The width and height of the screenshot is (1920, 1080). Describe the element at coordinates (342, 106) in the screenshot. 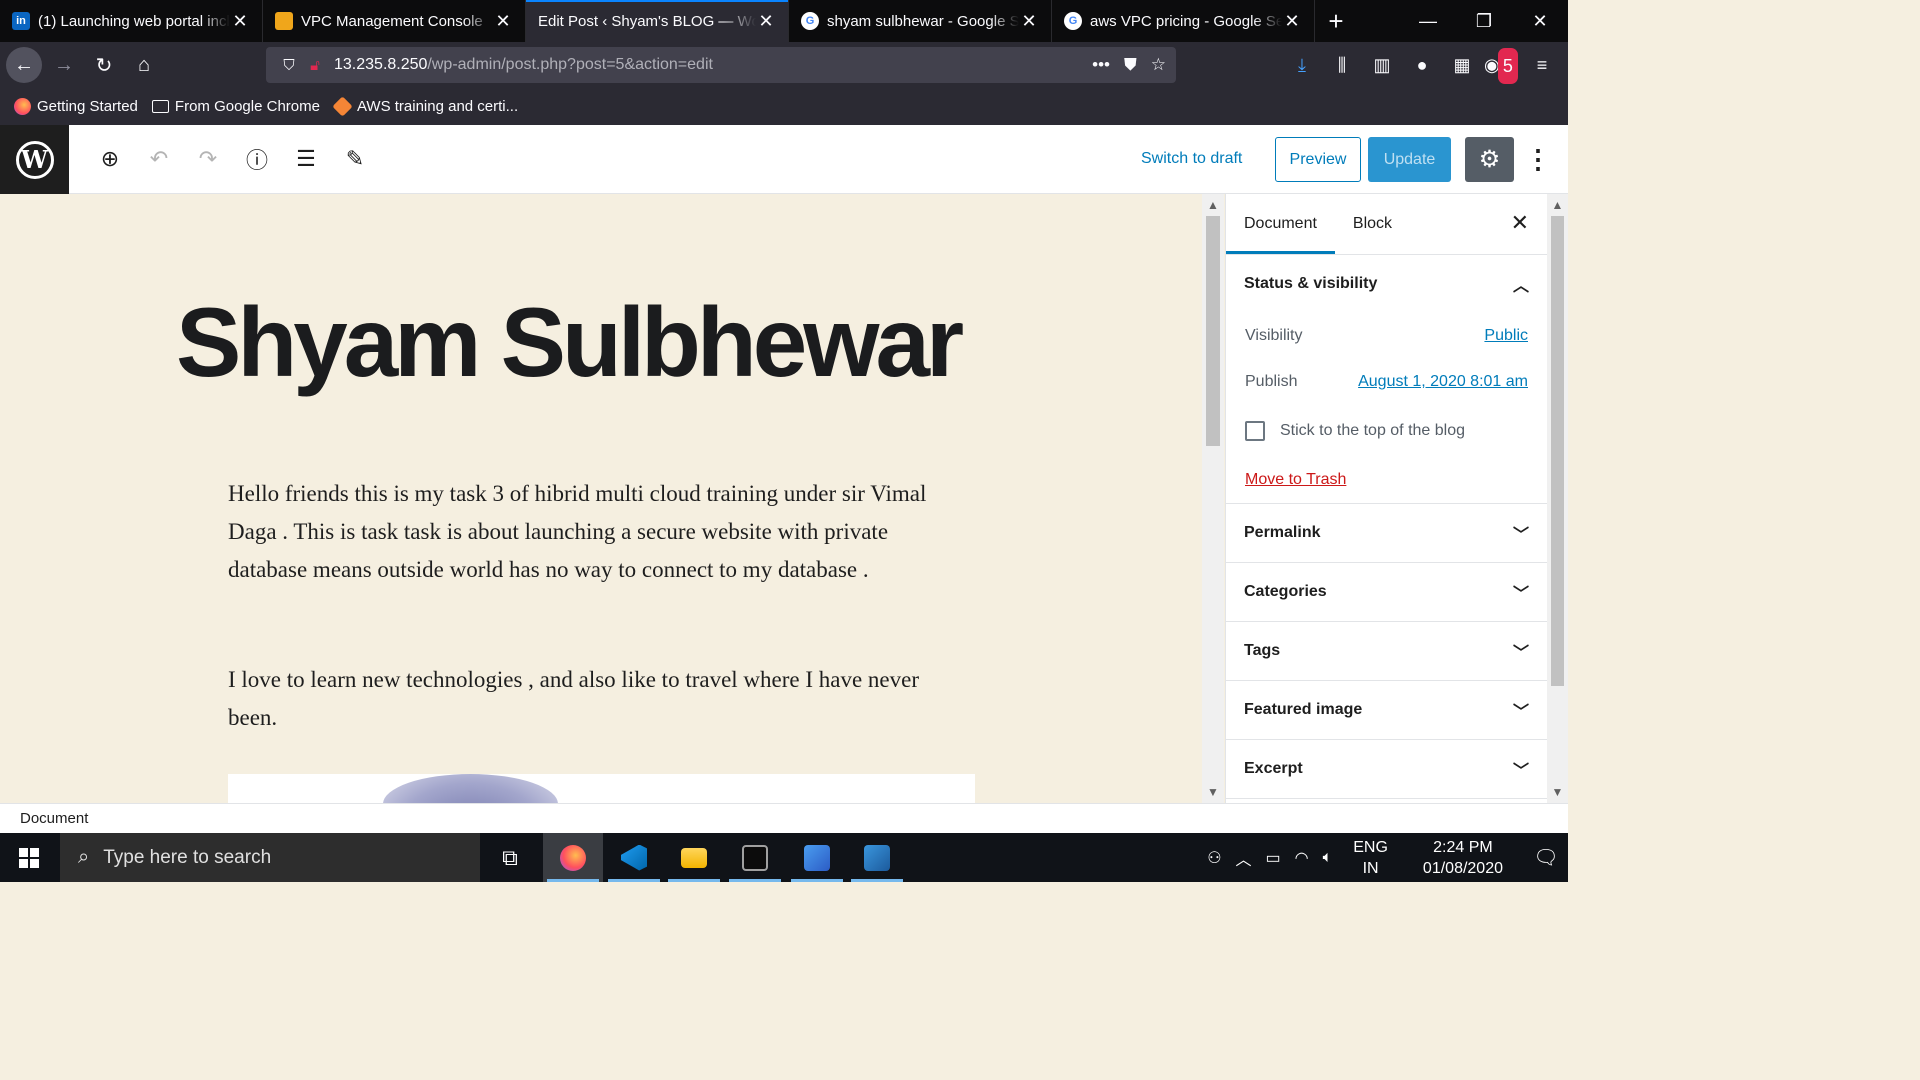

I see `aws-icon` at that location.